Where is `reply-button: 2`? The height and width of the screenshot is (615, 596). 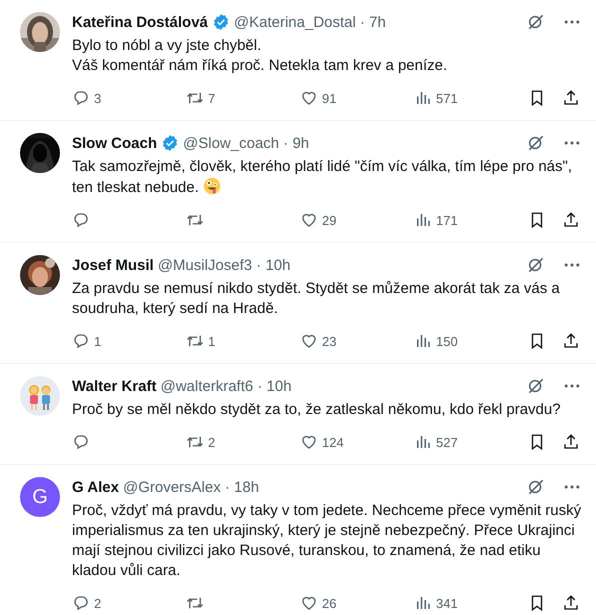
reply-button: 2 is located at coordinates (129, 603).